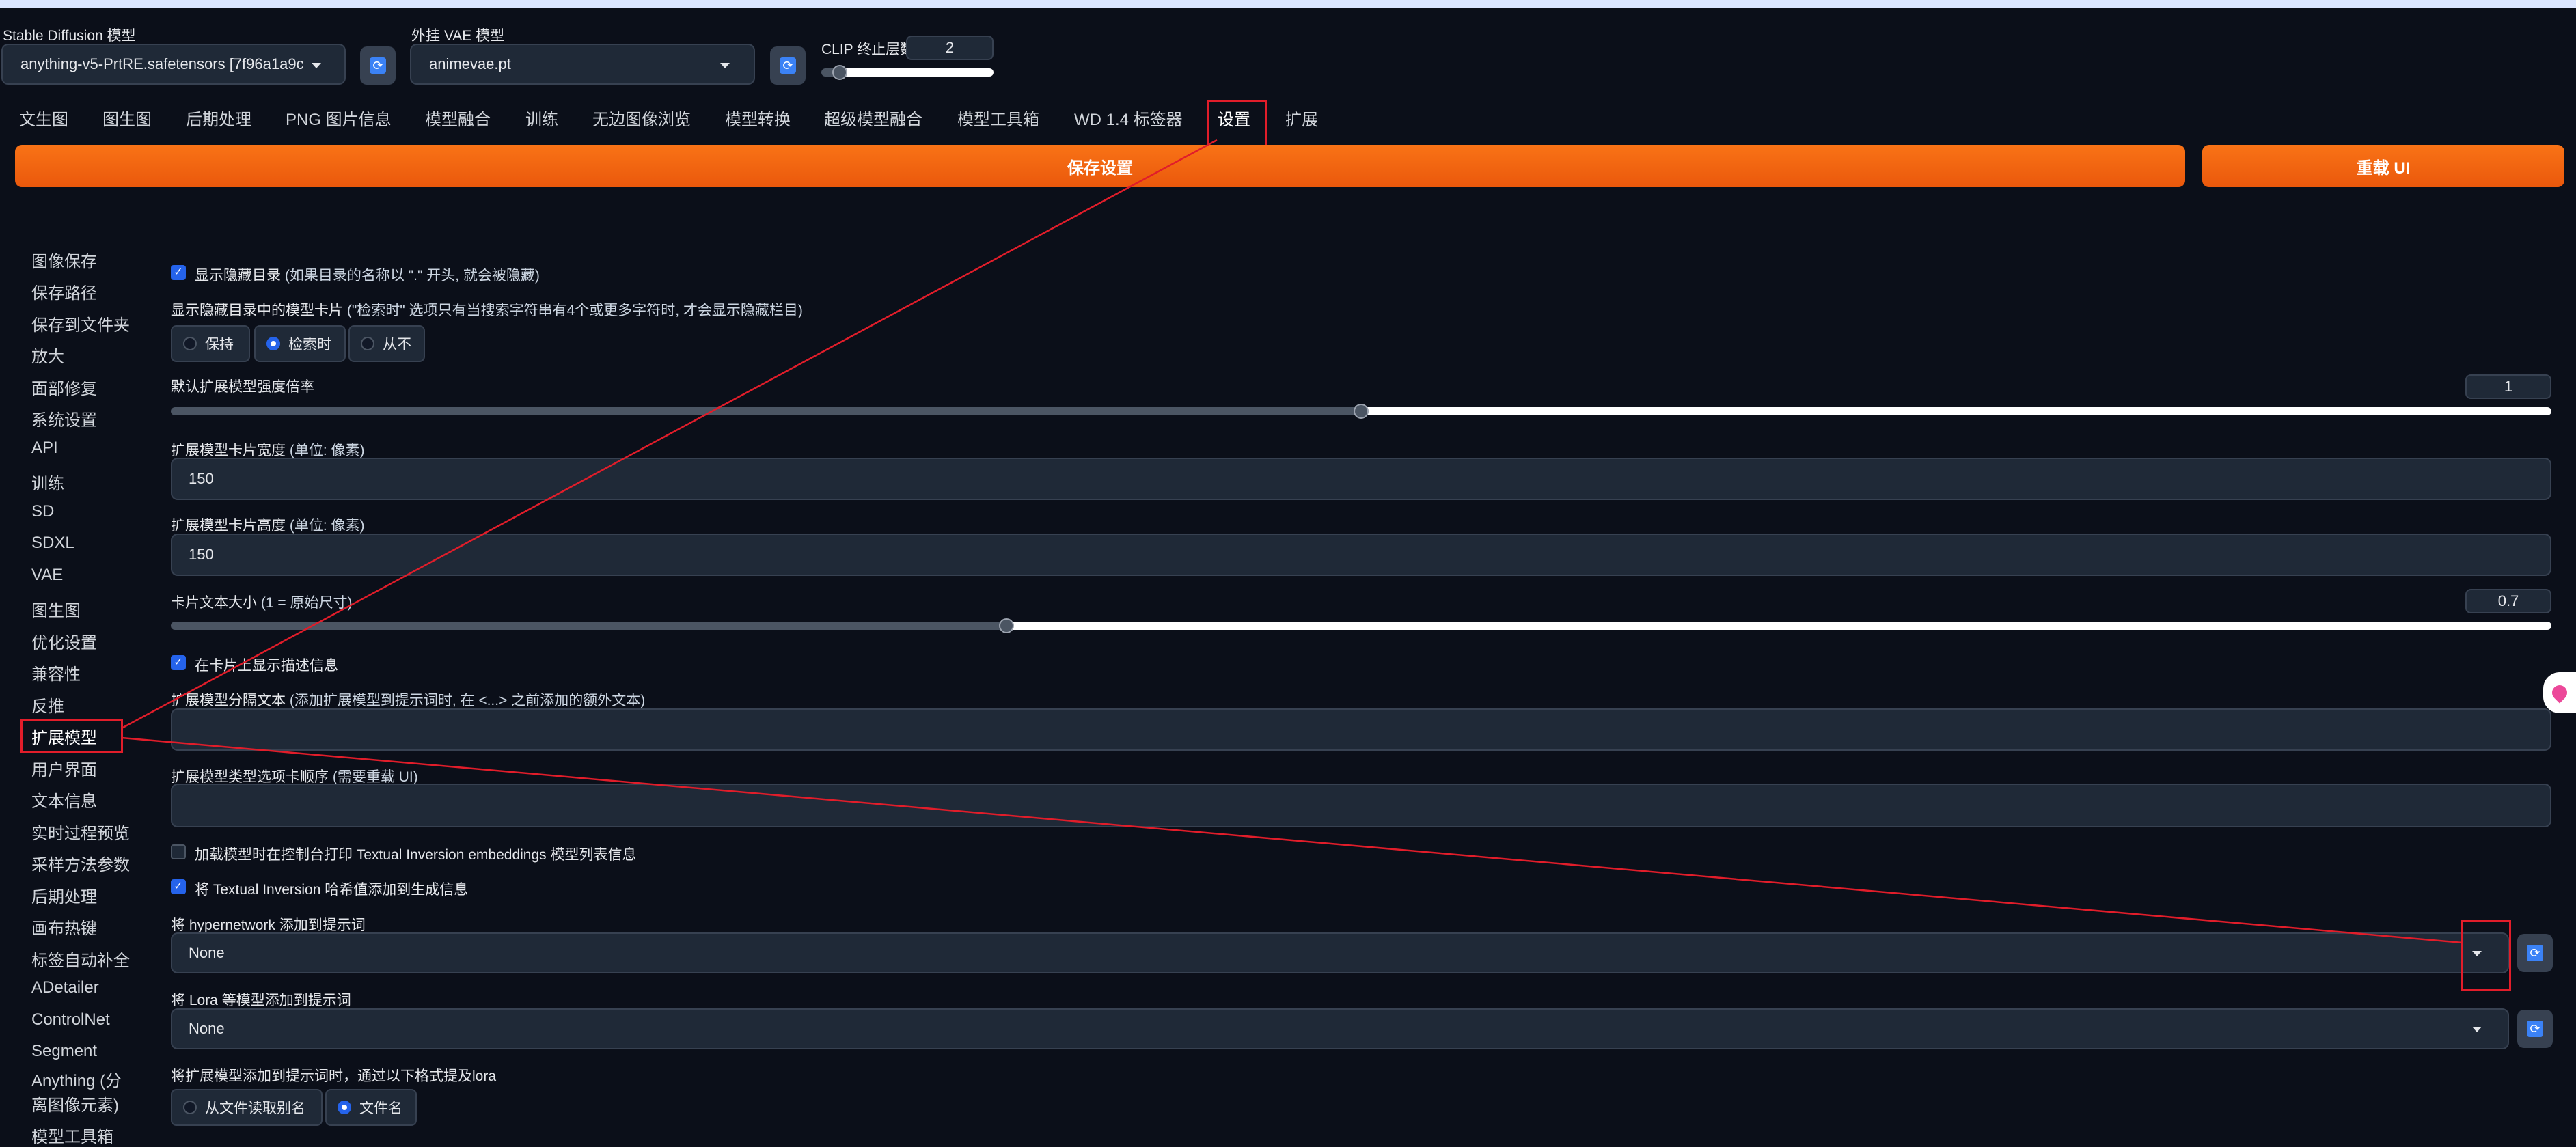 The height and width of the screenshot is (1147, 2576). Describe the element at coordinates (2559, 692) in the screenshot. I see `floating-helper-button` at that location.